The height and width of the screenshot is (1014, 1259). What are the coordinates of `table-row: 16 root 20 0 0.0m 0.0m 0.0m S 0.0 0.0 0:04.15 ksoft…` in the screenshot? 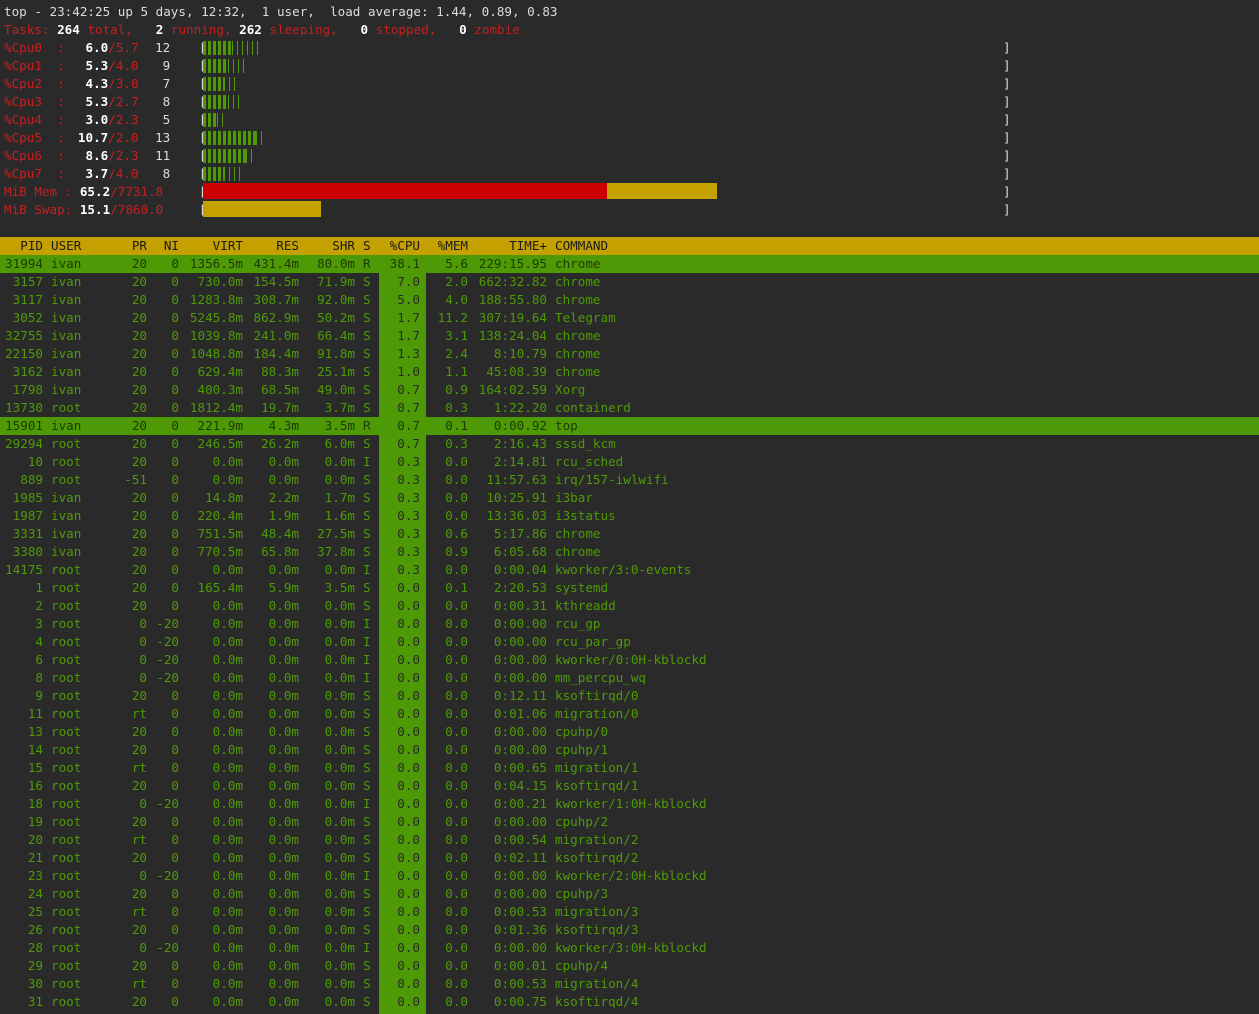 It's located at (629, 786).